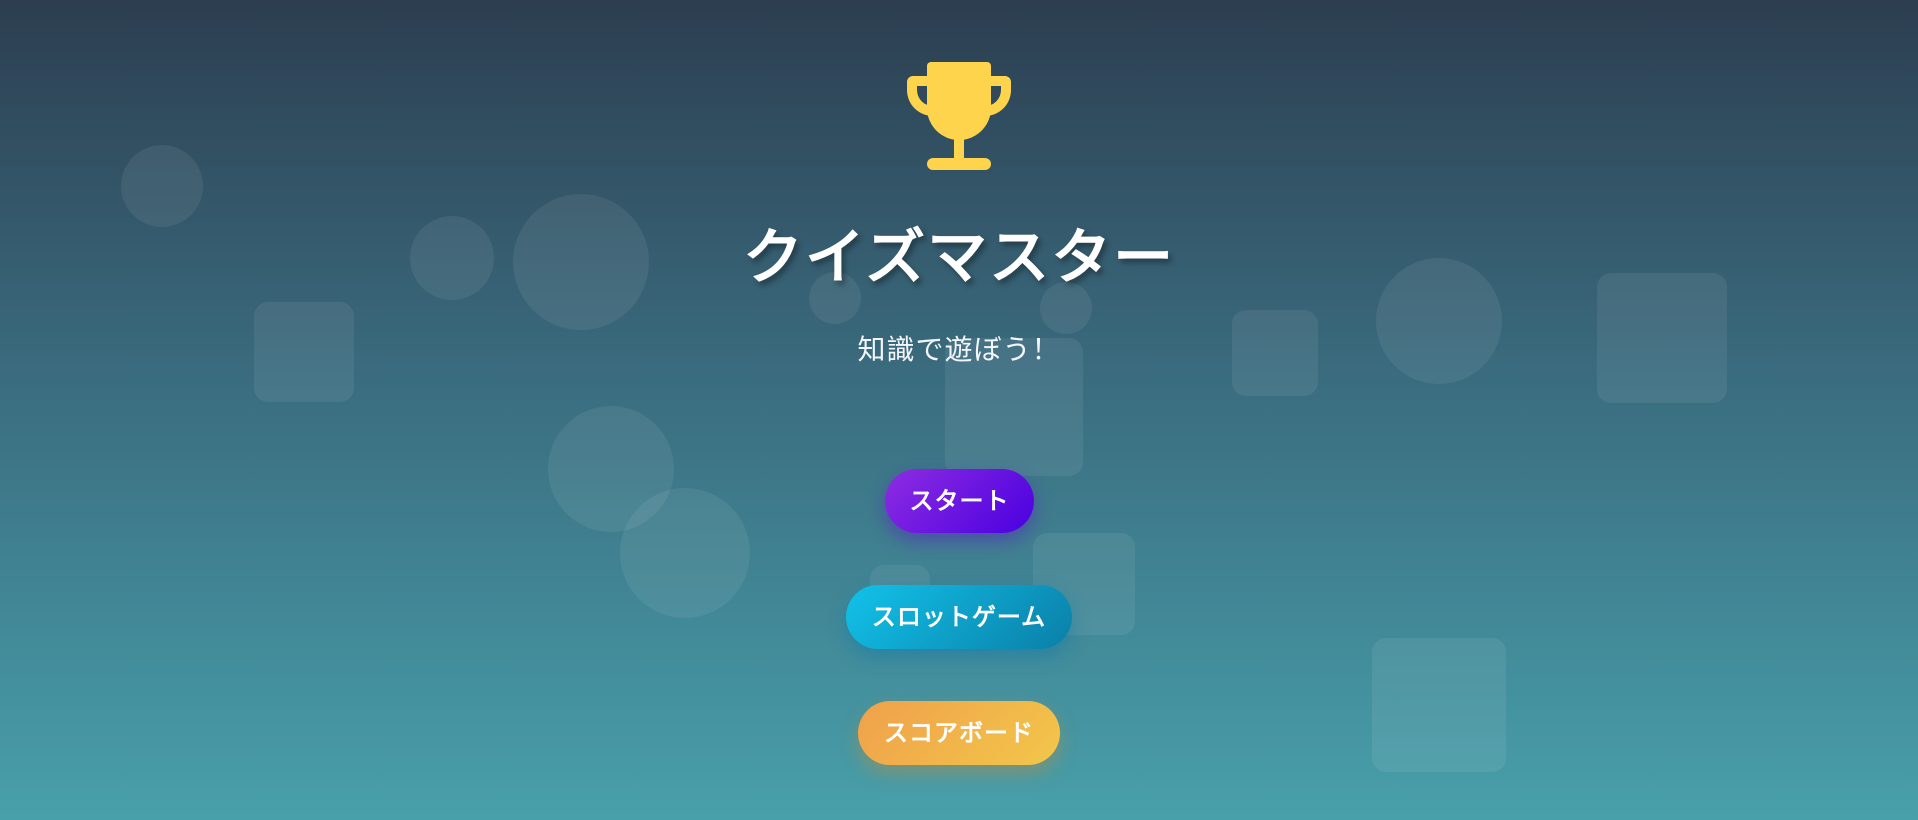 The width and height of the screenshot is (1918, 820). What do you see at coordinates (959, 349) in the screenshot?
I see `game-subtitle: 知識で遊ぼう！` at bounding box center [959, 349].